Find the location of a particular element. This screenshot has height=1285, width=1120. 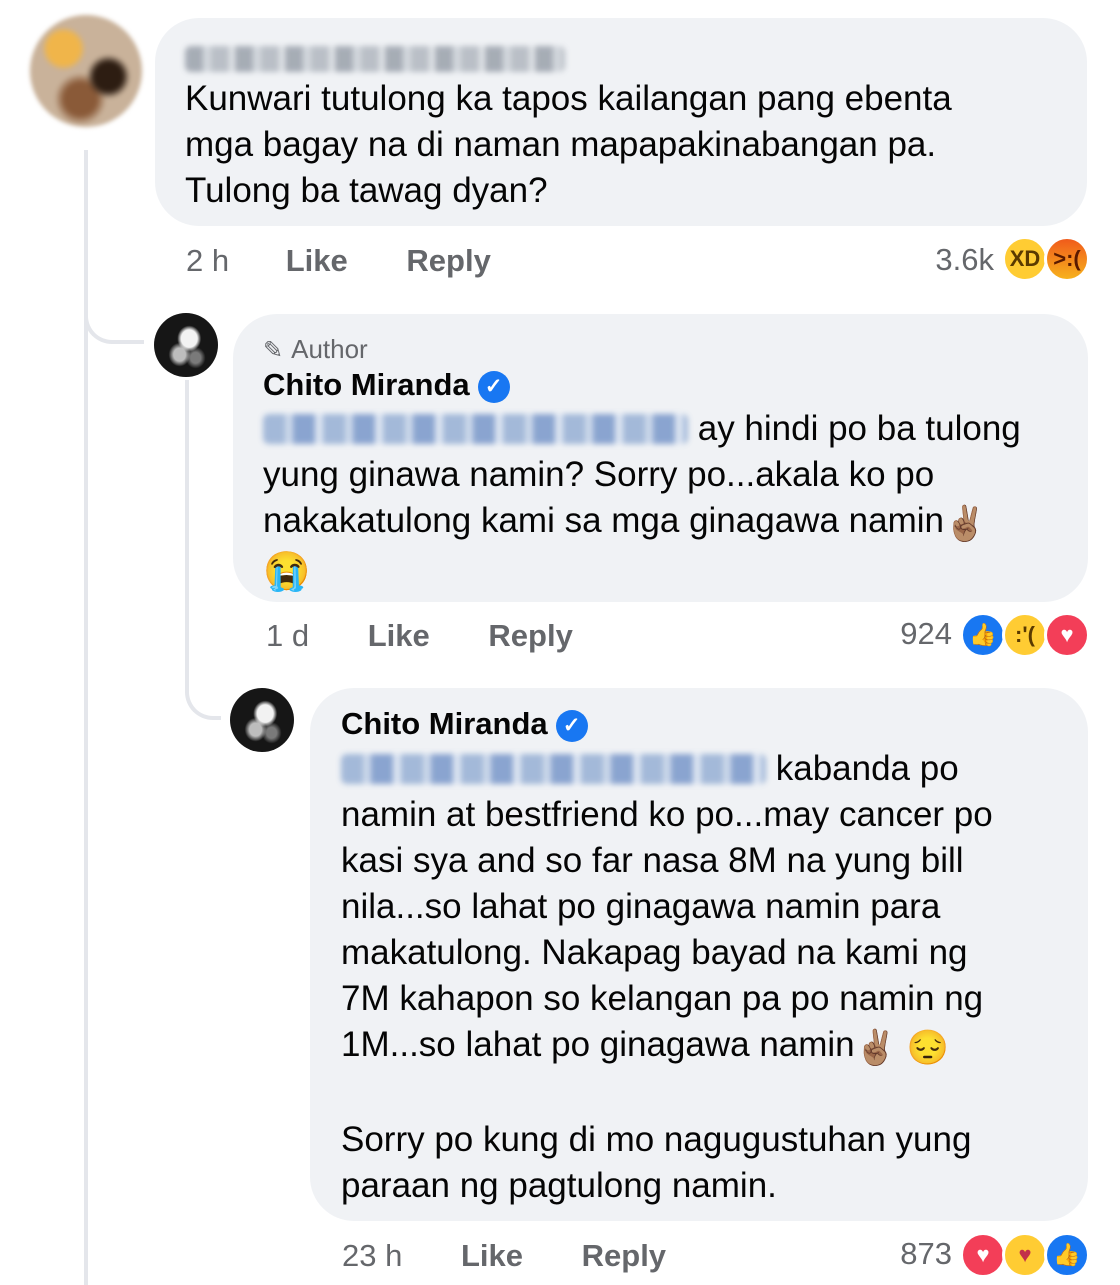

reaction-icons: 👍 :'( ♥ is located at coordinates (1025, 635).